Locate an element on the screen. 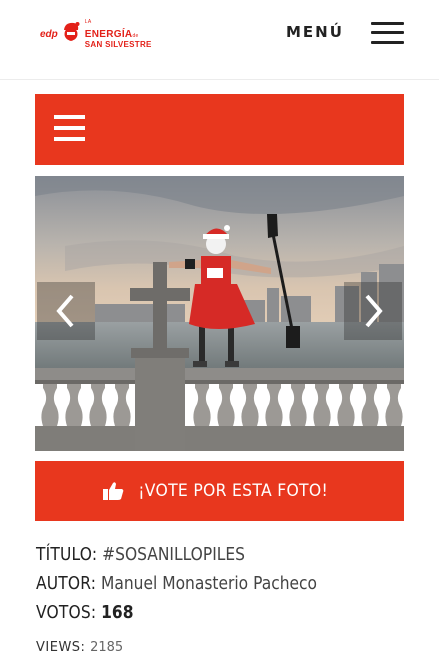  title-value: #SOSANILLOPILES is located at coordinates (174, 554).